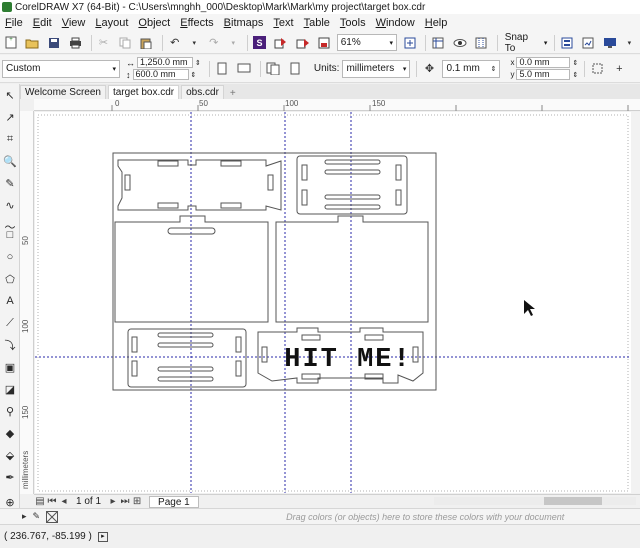 This screenshot has height=548, width=640. What do you see at coordinates (10, 139) in the screenshot?
I see `crop-tool-icon: ⌗` at bounding box center [10, 139].